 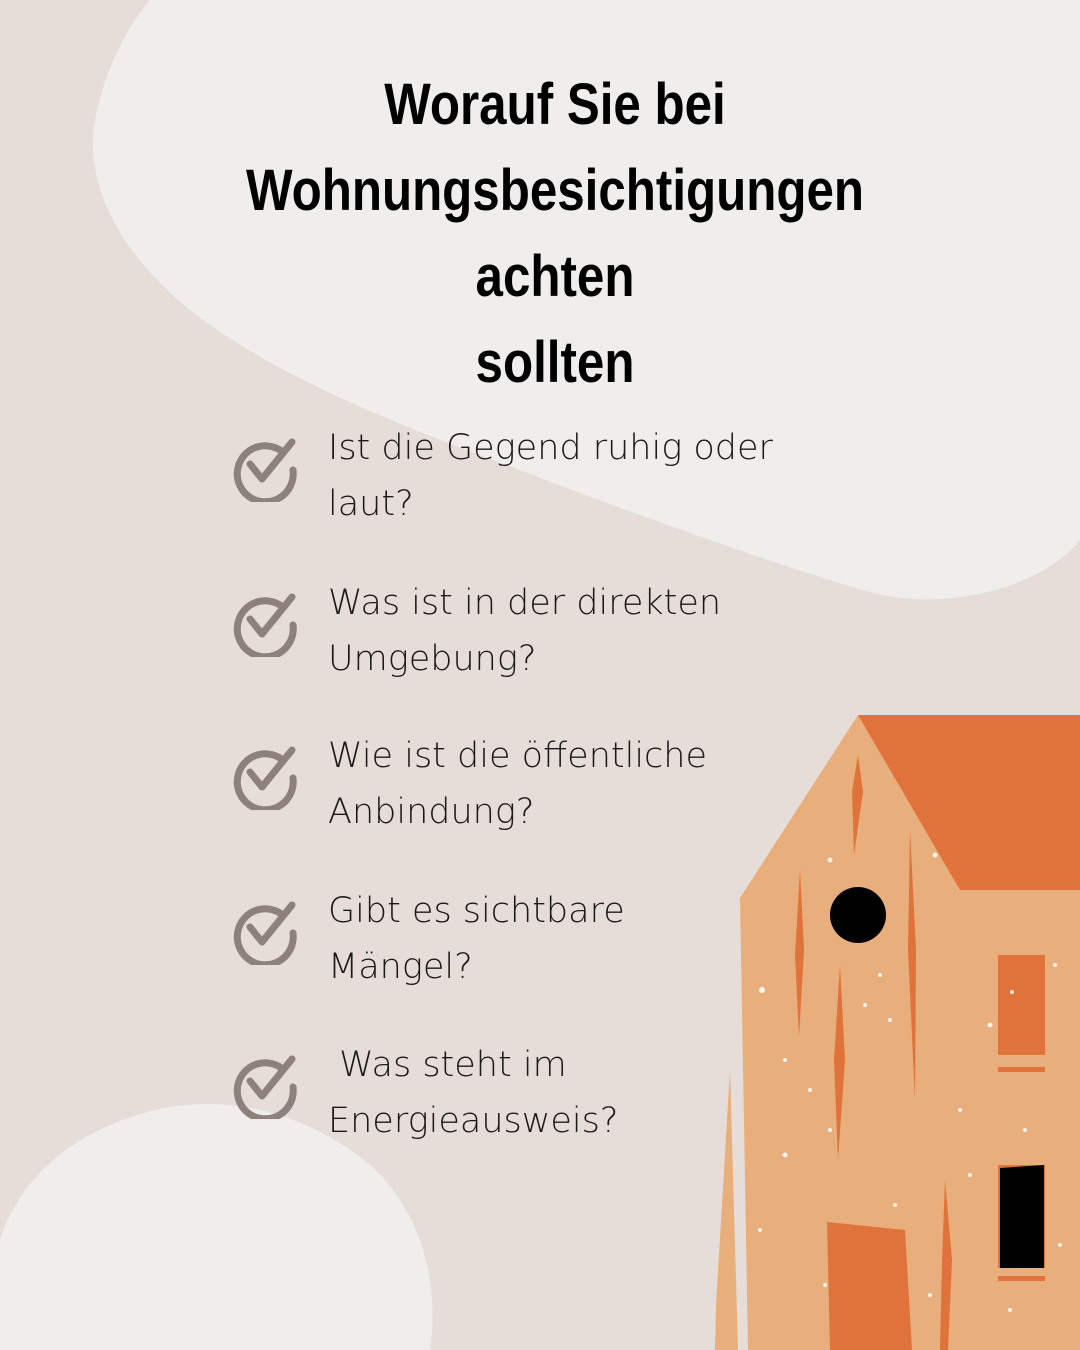 What do you see at coordinates (555, 362) in the screenshot?
I see `title-line-3: sollten` at bounding box center [555, 362].